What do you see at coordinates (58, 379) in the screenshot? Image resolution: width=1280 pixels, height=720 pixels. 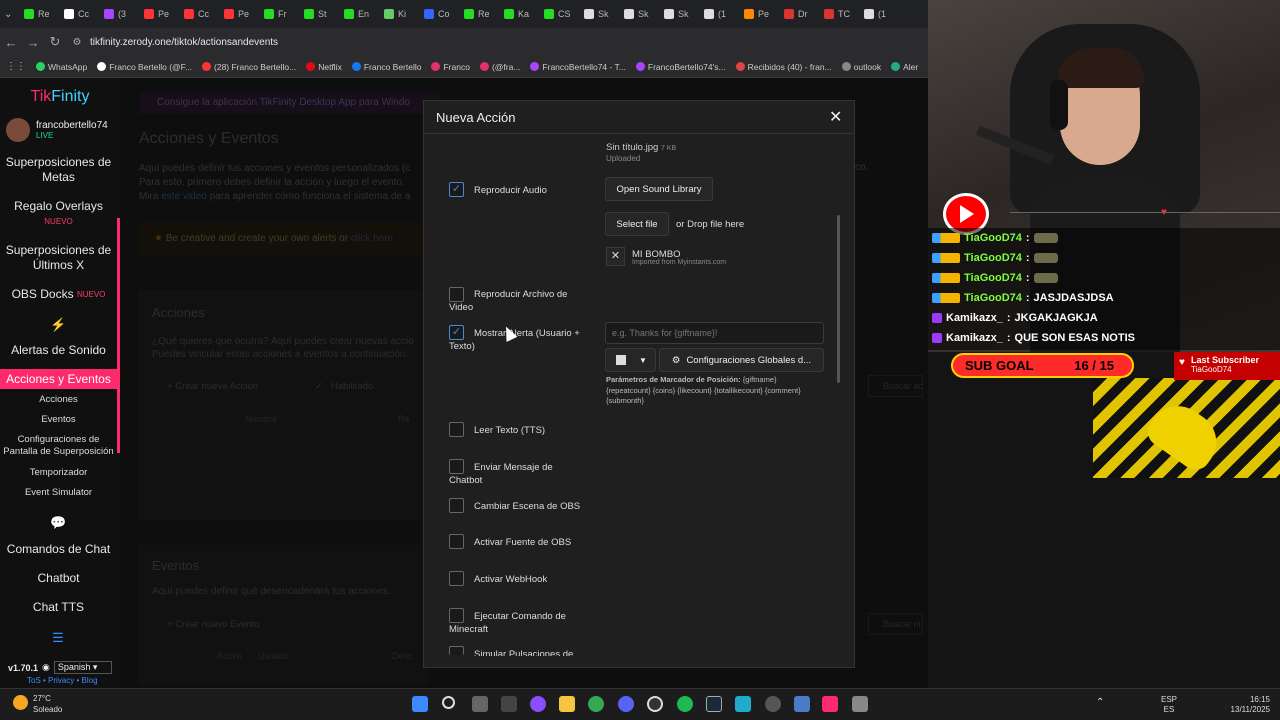 I see `sidebar-item-acciones-eventos: Acciones y Eventos` at bounding box center [58, 379].